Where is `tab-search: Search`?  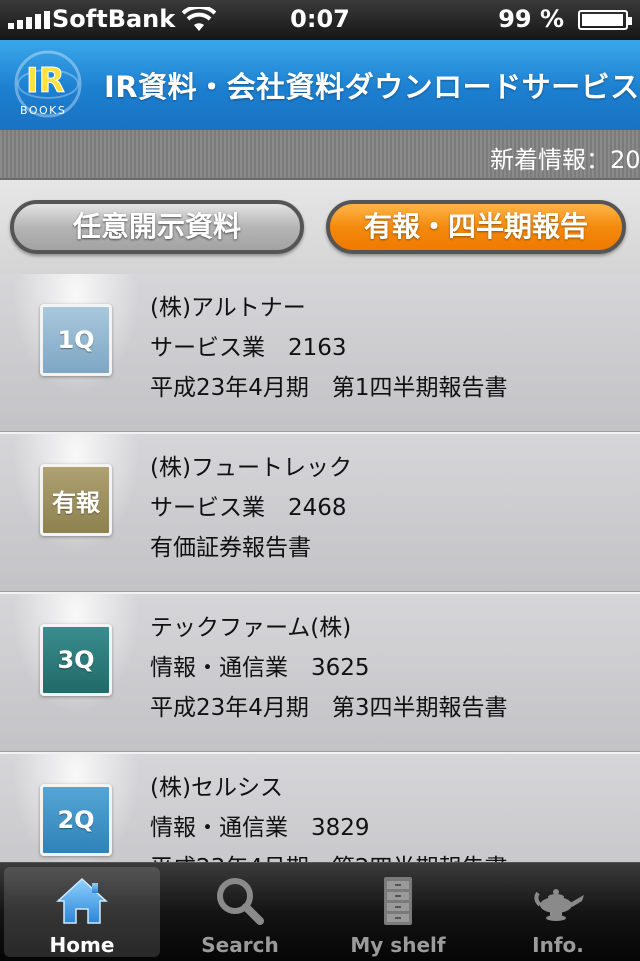 tab-search: Search is located at coordinates (240, 912).